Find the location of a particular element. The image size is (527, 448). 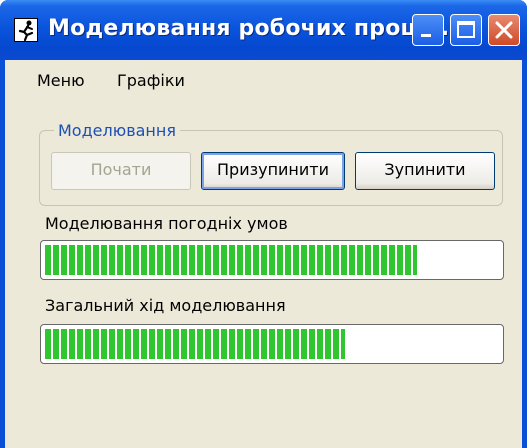

close-icon is located at coordinates (504, 30).